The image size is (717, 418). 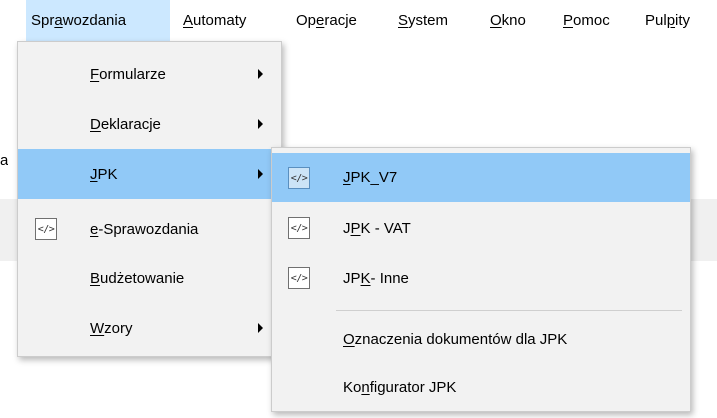 I want to click on menu-item-label: Wzory, so click(x=111, y=328).